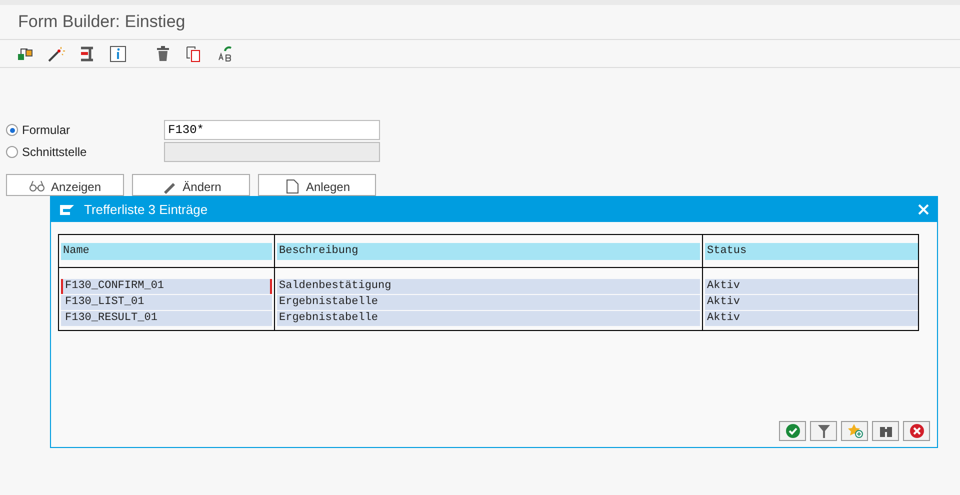 The width and height of the screenshot is (960, 495). I want to click on action-button: Anlegen, so click(317, 185).